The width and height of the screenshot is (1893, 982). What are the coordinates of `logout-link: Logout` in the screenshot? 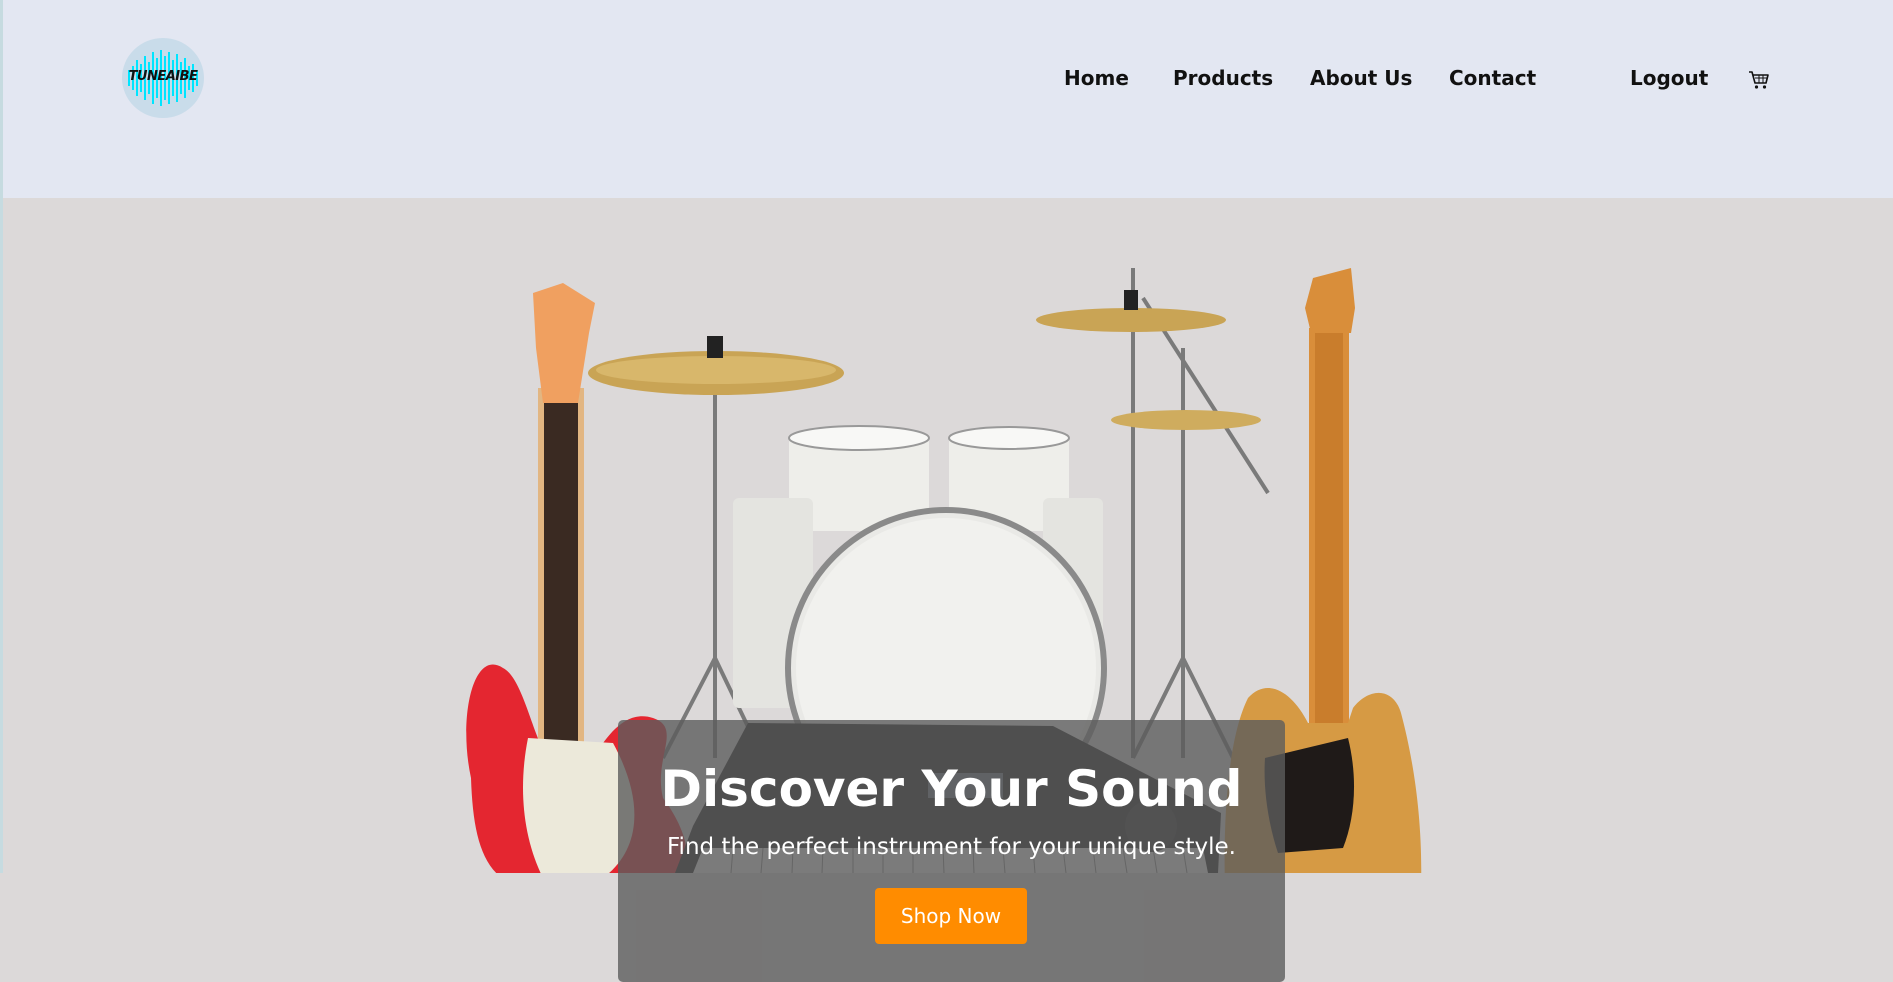 It's located at (1669, 78).